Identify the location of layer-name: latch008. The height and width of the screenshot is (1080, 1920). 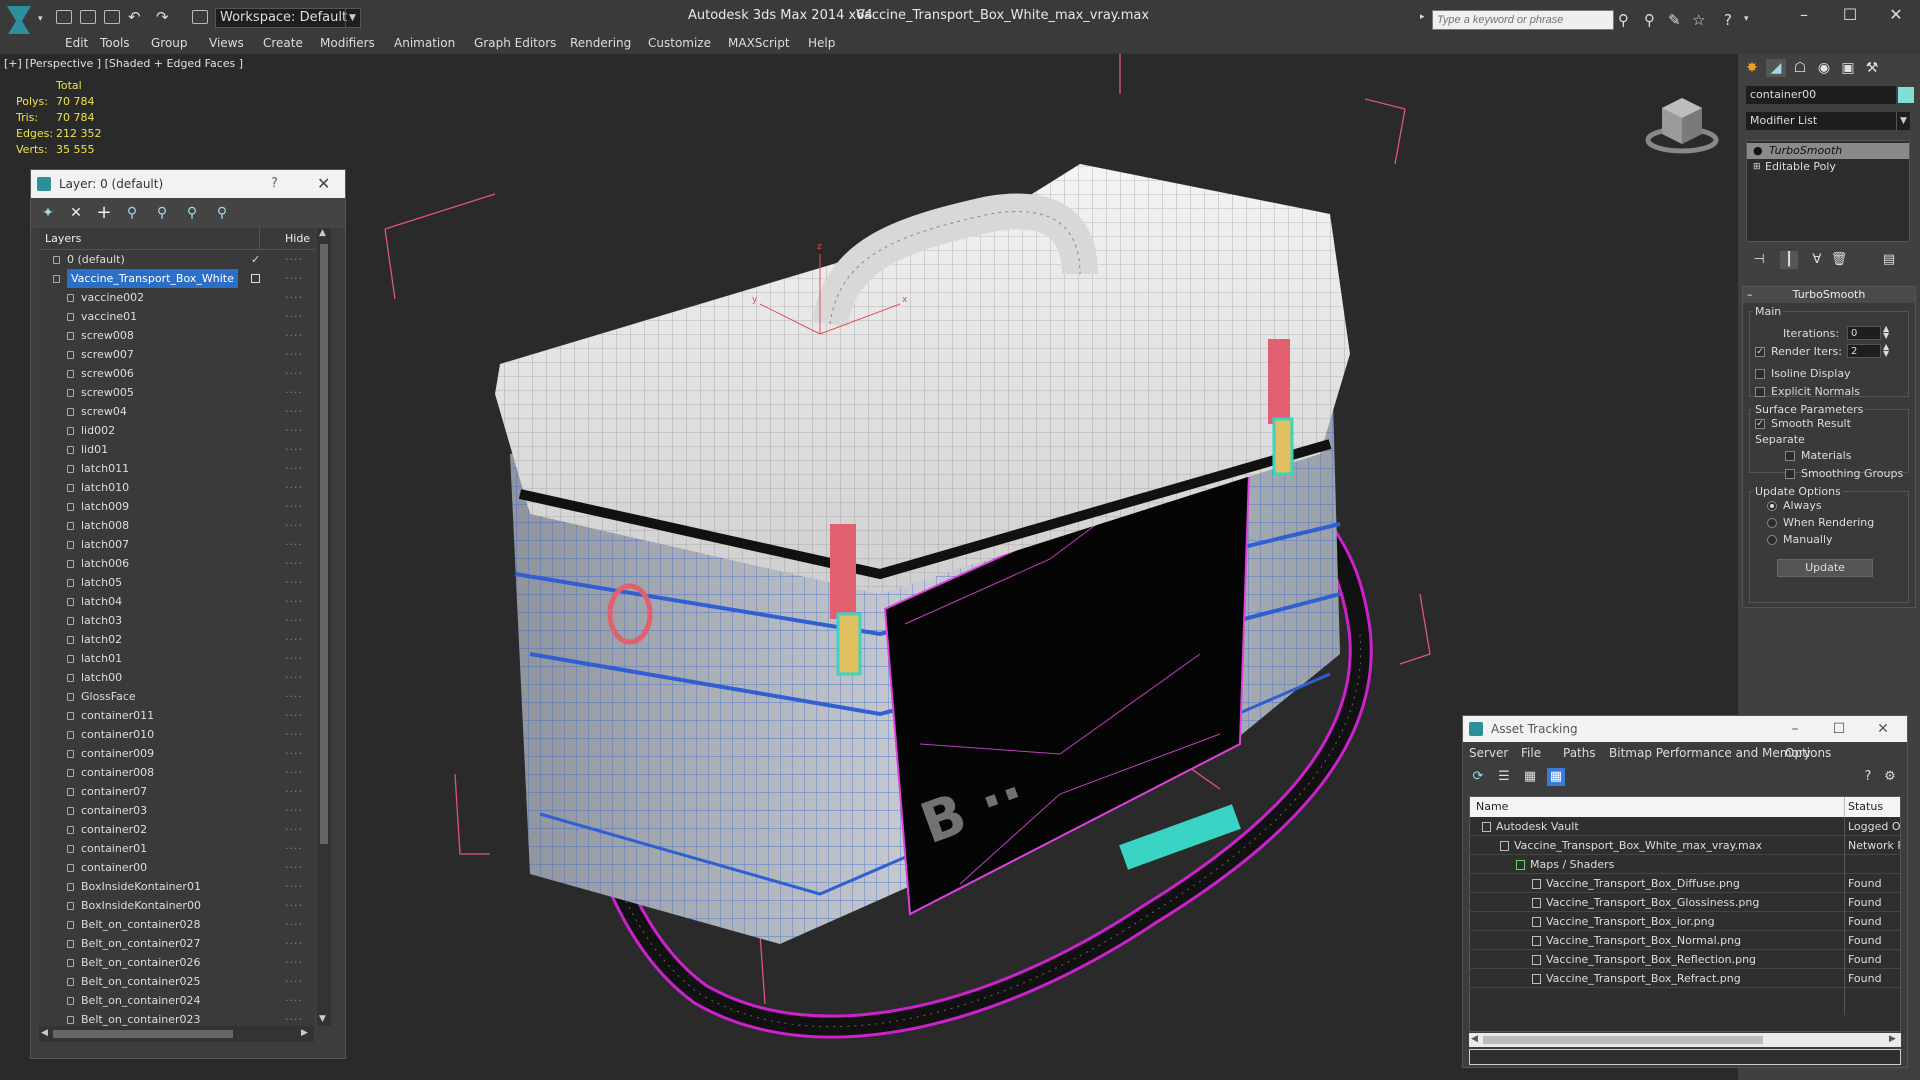
(105, 525).